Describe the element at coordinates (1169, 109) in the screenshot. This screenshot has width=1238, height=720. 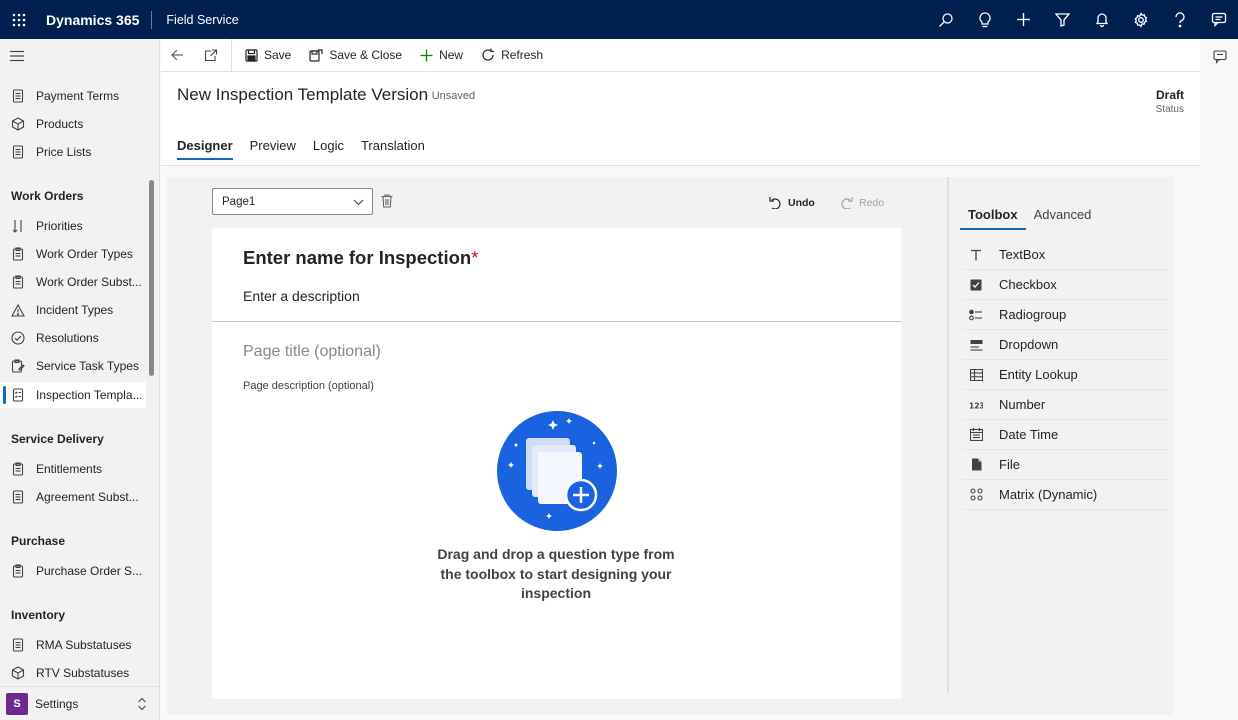
I see `status-label: Status` at that location.